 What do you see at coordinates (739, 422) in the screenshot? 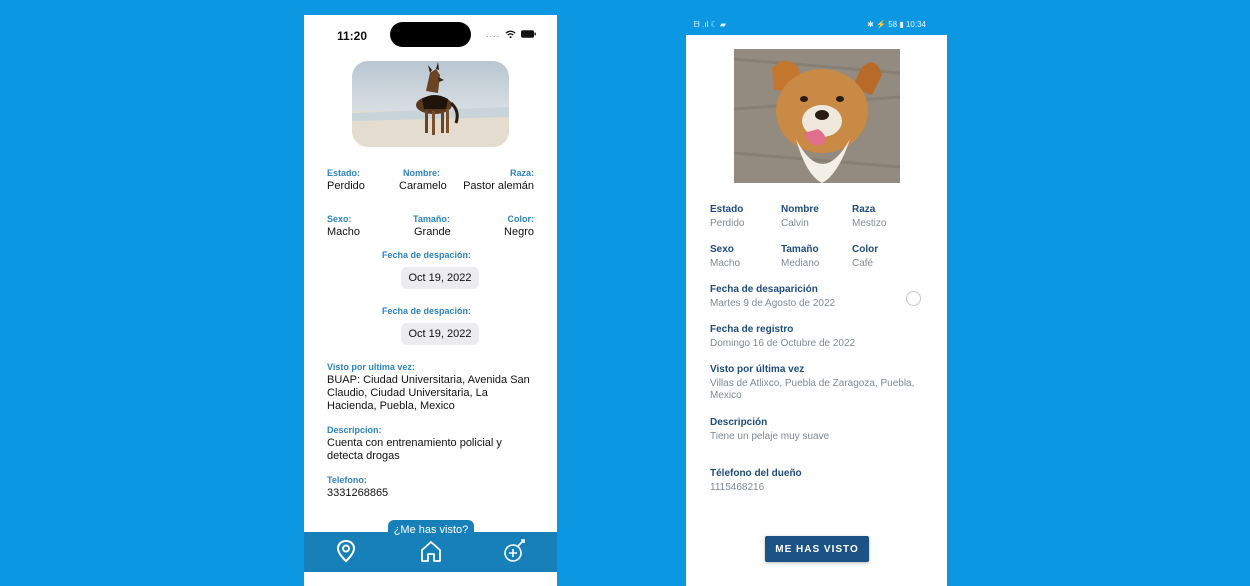
I see `descripcion-label: Descripción` at bounding box center [739, 422].